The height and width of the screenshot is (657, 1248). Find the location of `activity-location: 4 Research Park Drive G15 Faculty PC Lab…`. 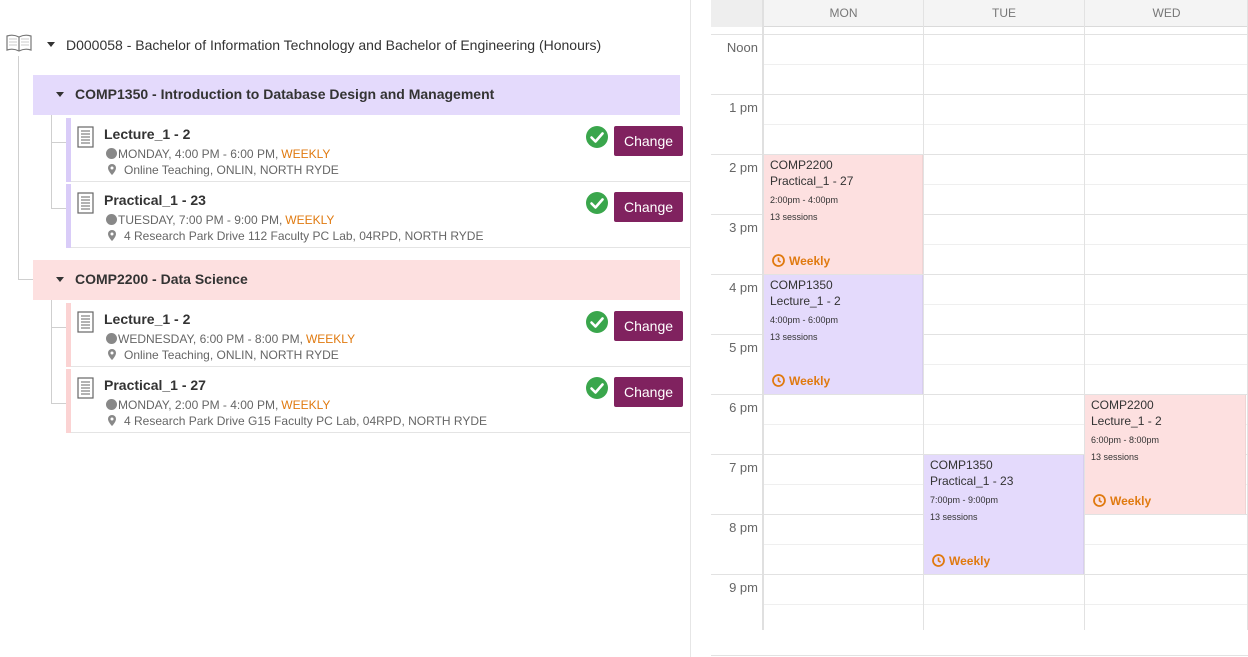

activity-location: 4 Research Park Drive G15 Faculty PC Lab… is located at coordinates (297, 421).